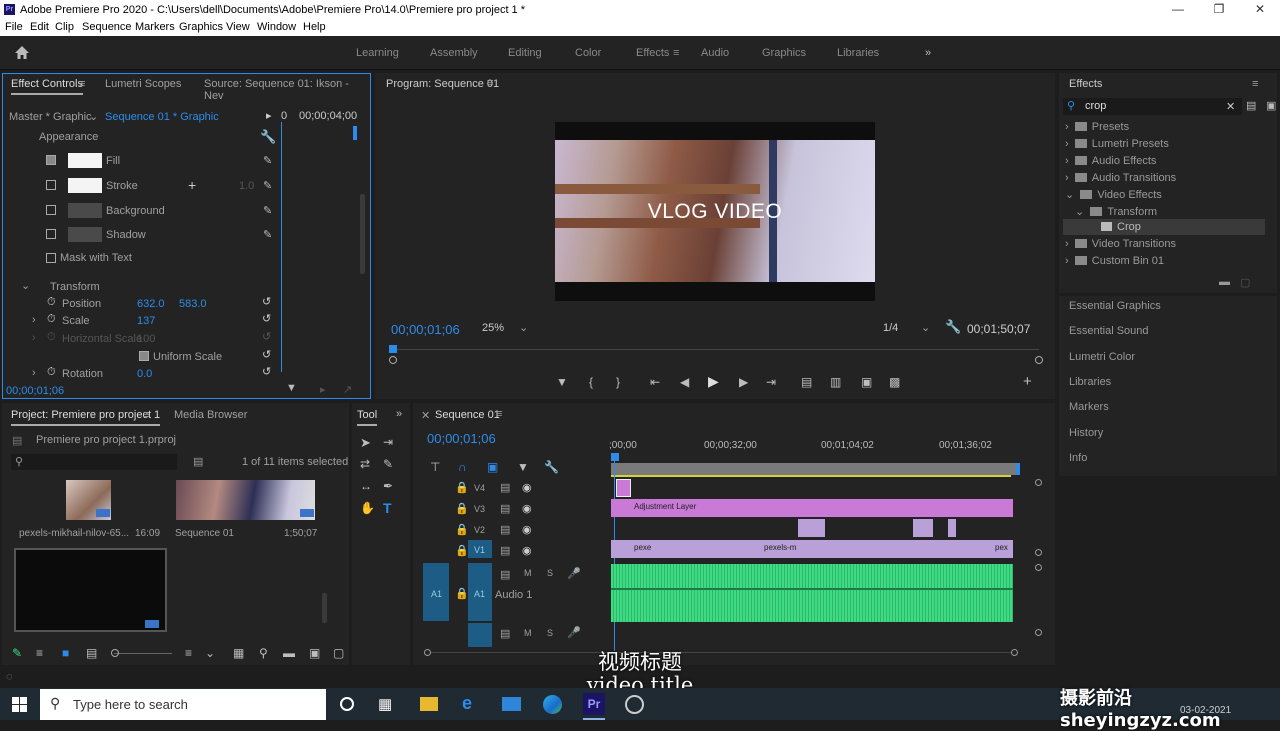  Describe the element at coordinates (715, 354) in the screenshot. I see `scrub-bar` at that location.